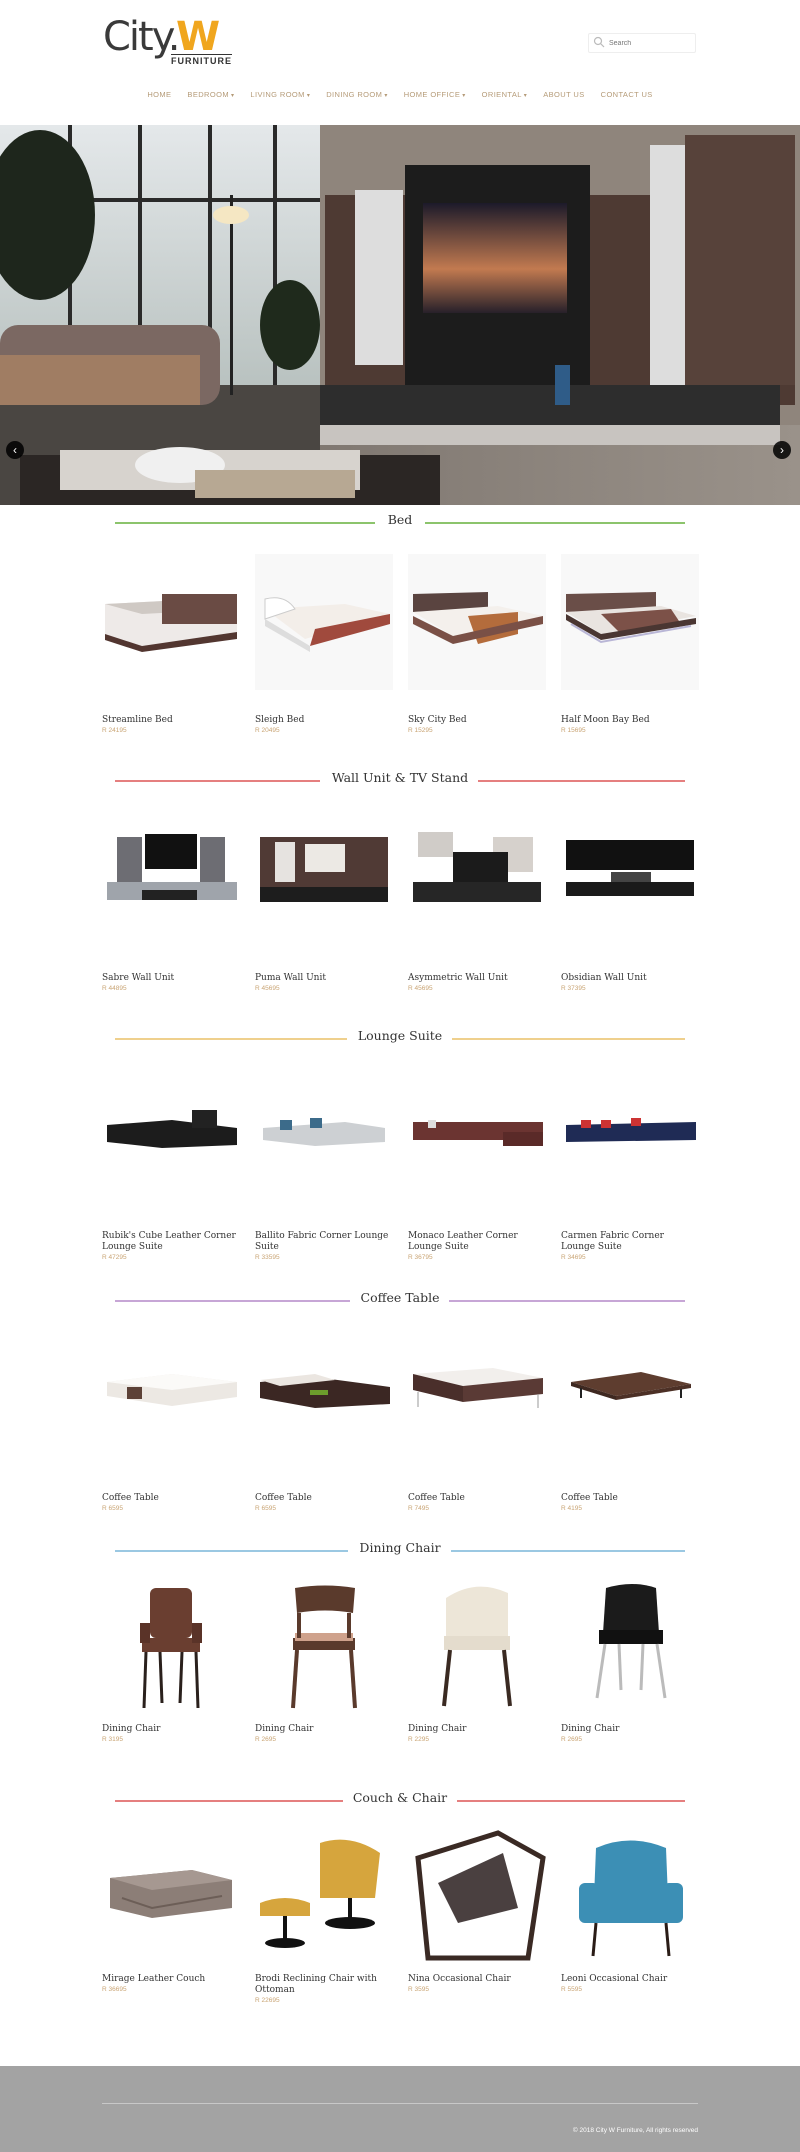 Image resolution: width=800 pixels, height=2152 pixels. I want to click on section-title: Dining Chair, so click(400, 1547).